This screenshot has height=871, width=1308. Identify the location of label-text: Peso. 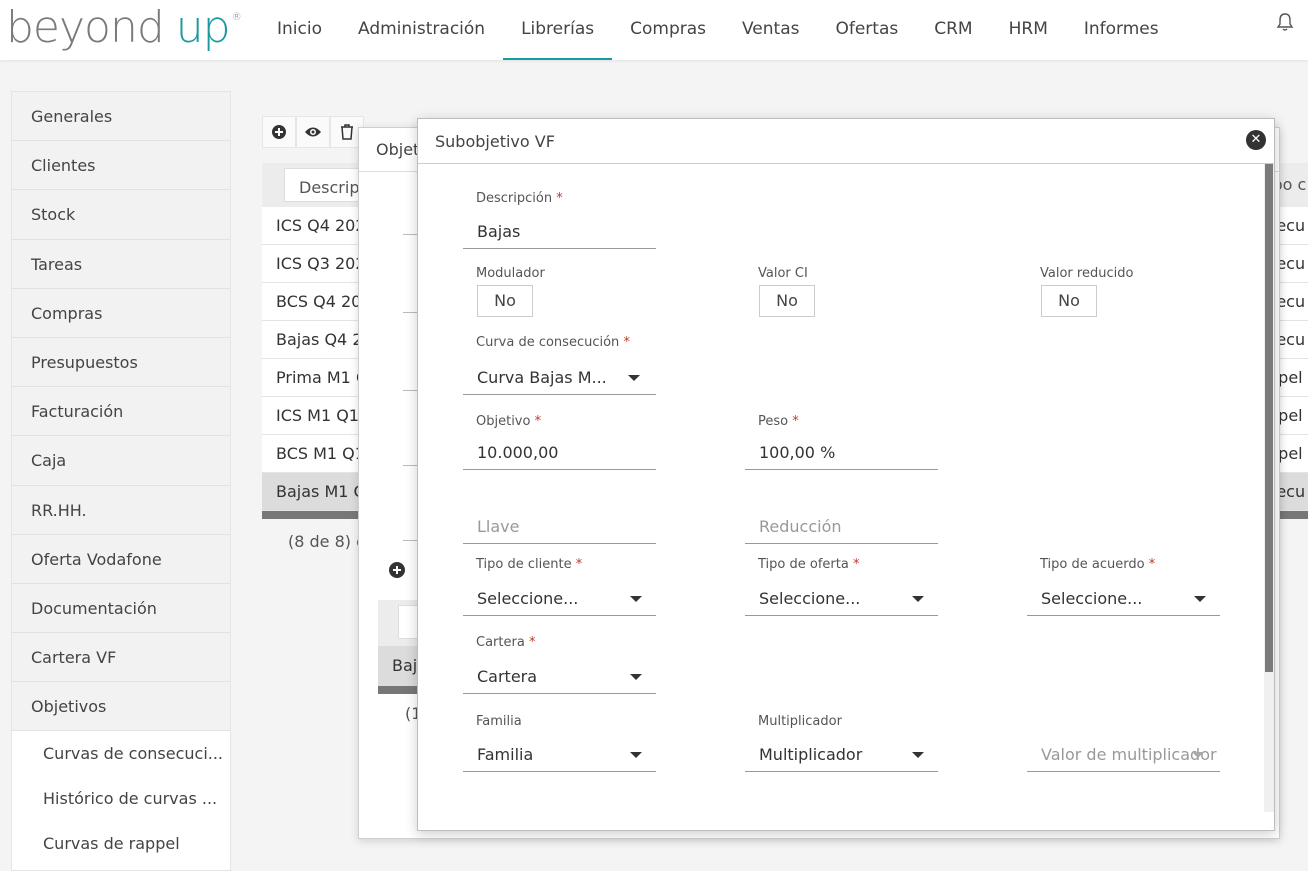
(773, 421).